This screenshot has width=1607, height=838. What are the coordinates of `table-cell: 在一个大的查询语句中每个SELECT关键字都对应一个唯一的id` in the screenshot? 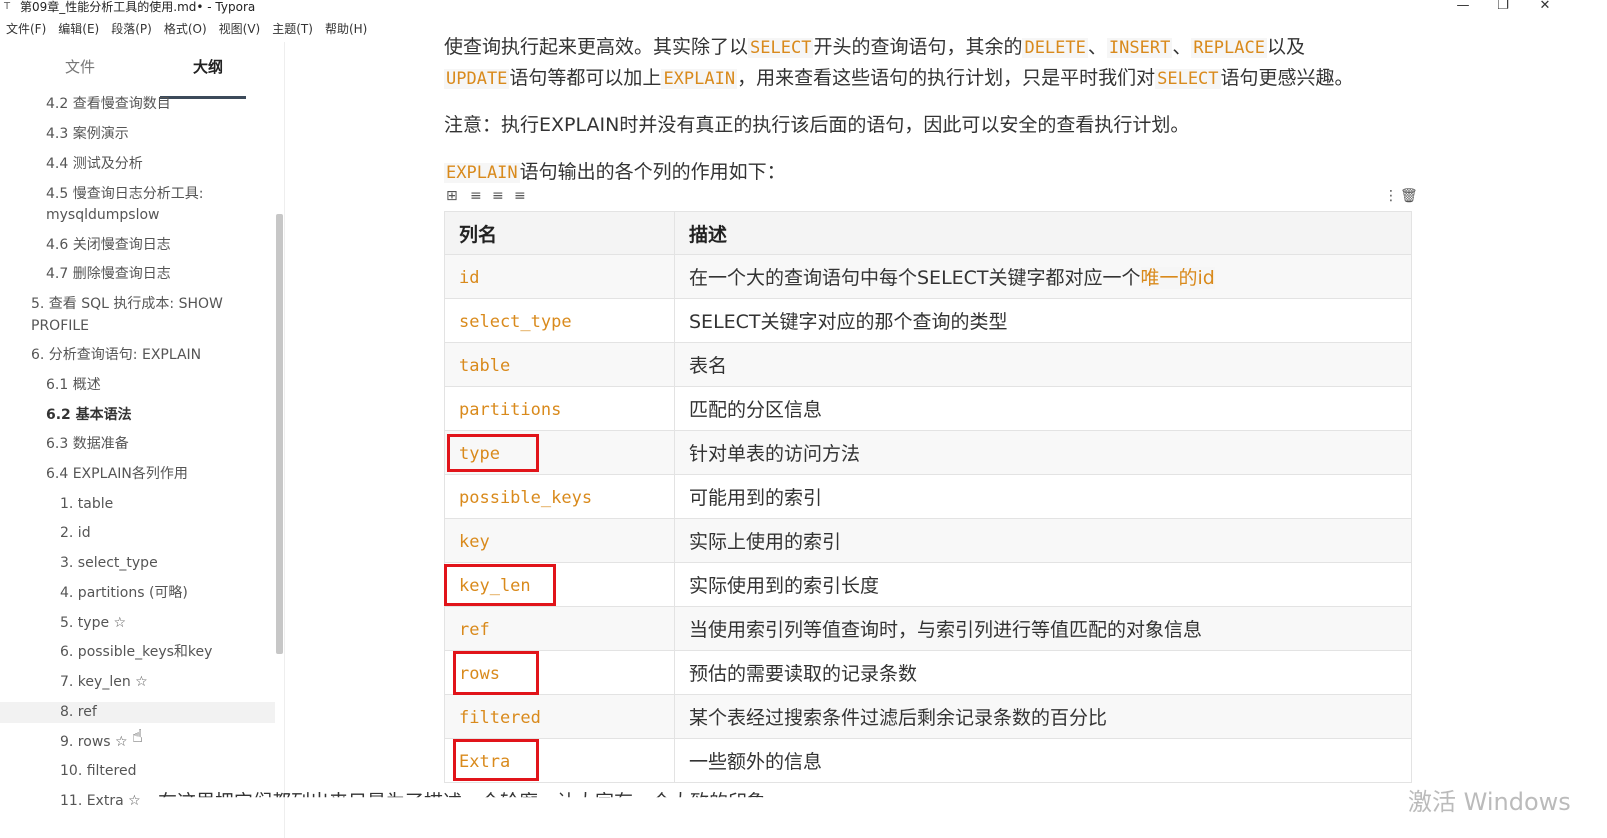 It's located at (1043, 276).